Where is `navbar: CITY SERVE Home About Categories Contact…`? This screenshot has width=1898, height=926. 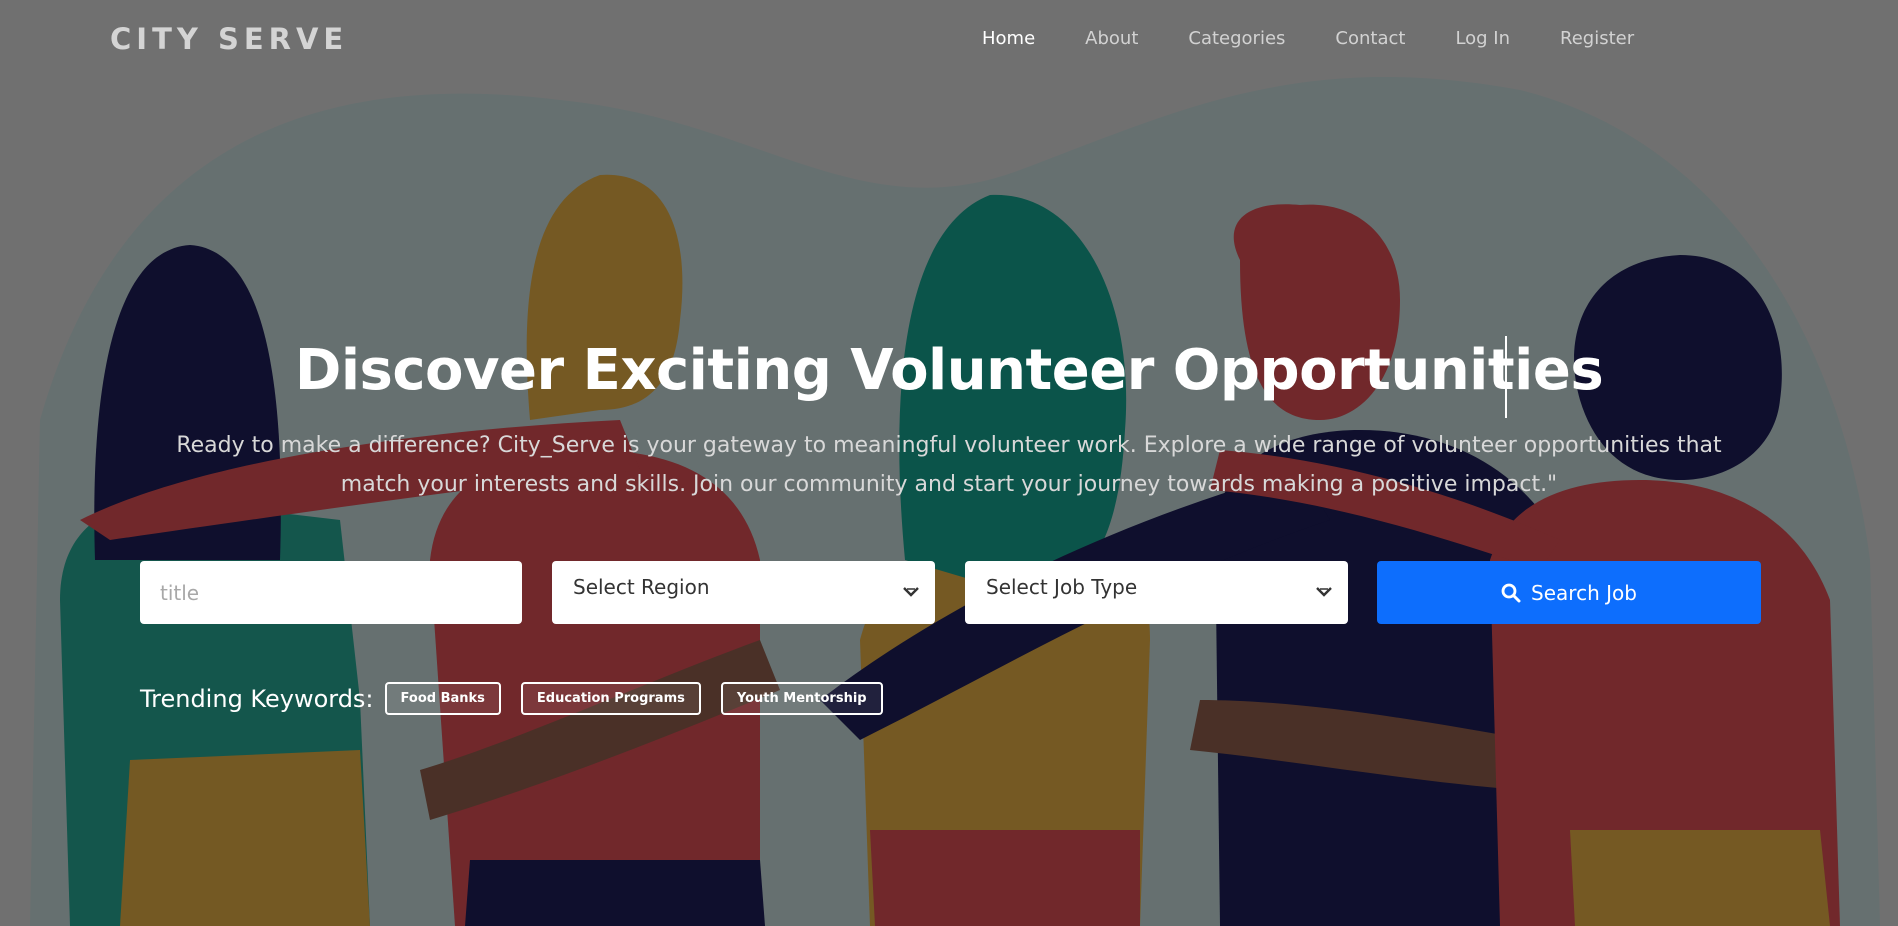
navbar: CITY SERVE Home About Categories Contact… is located at coordinates (949, 40).